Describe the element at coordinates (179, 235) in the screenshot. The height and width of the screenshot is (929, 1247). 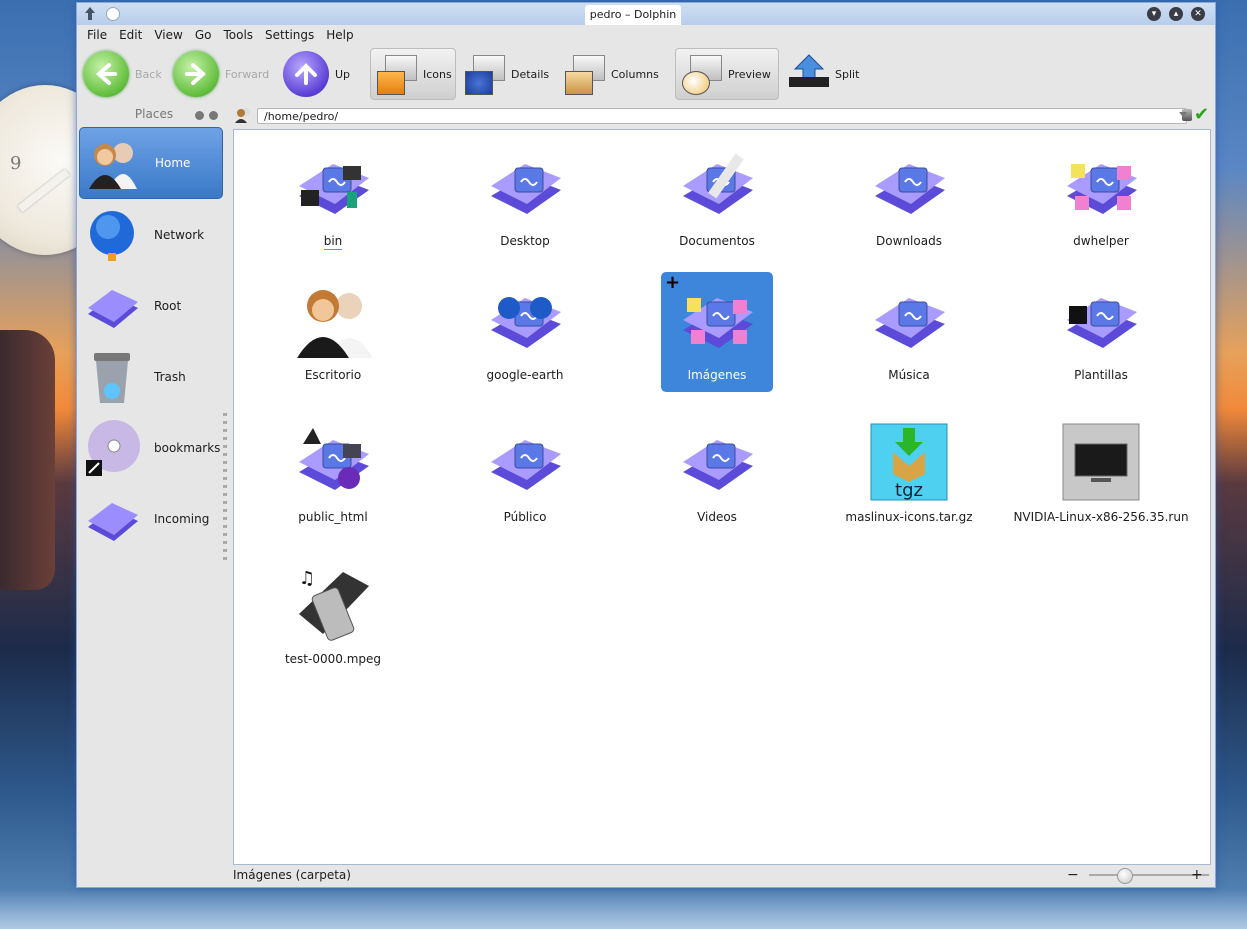
I see `place-network-label: Network` at that location.